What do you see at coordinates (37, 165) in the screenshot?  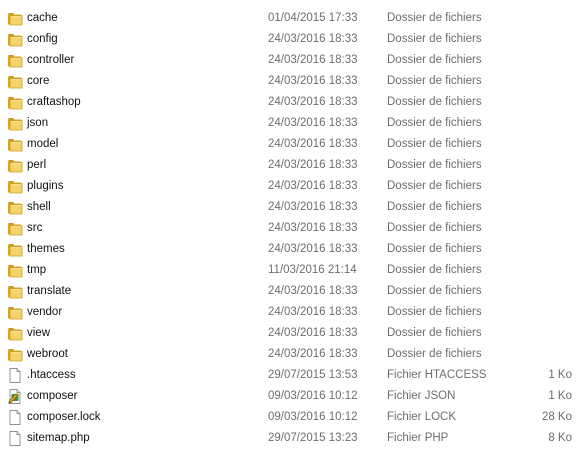 I see `file-name: perl` at bounding box center [37, 165].